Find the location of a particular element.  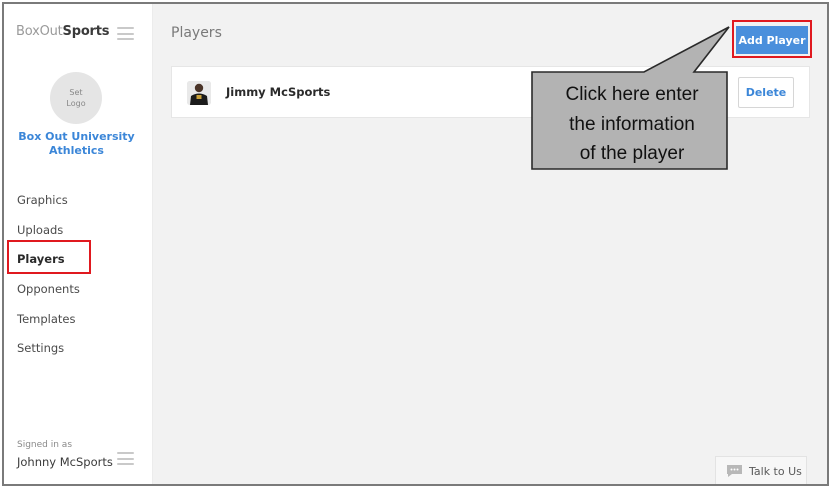

hamburger-icon is located at coordinates (125, 33).